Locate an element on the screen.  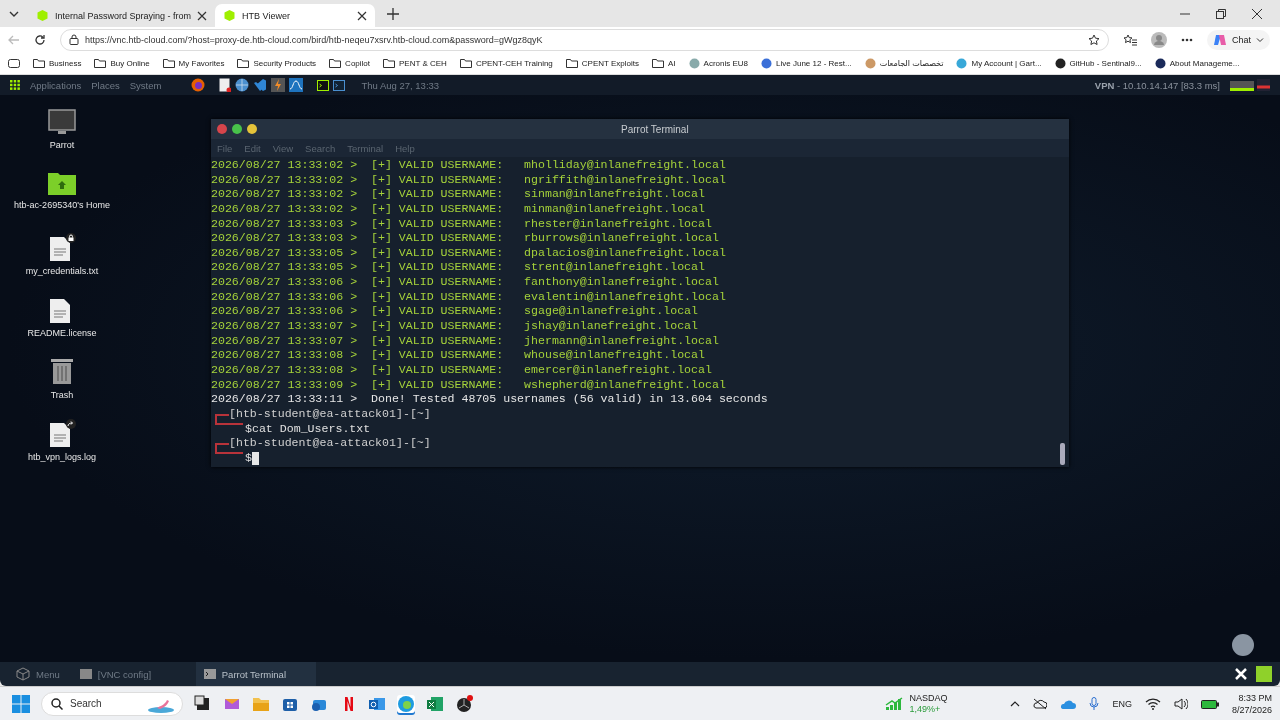
panel-toggle-button is located at coordinates (1264, 674).